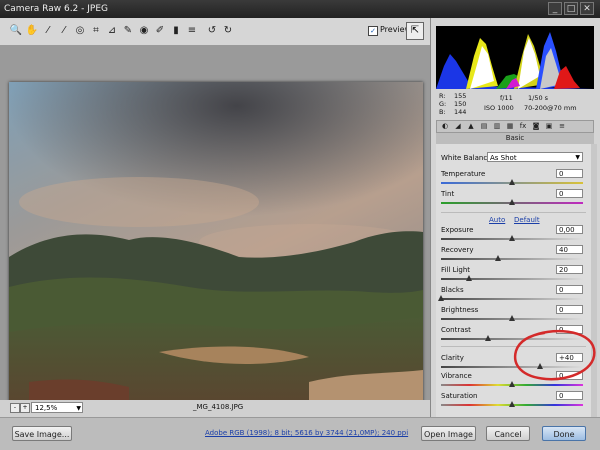 The width and height of the screenshot is (600, 450). Describe the element at coordinates (389, 30) in the screenshot. I see `preview-toggle: ✓ Preview` at that location.